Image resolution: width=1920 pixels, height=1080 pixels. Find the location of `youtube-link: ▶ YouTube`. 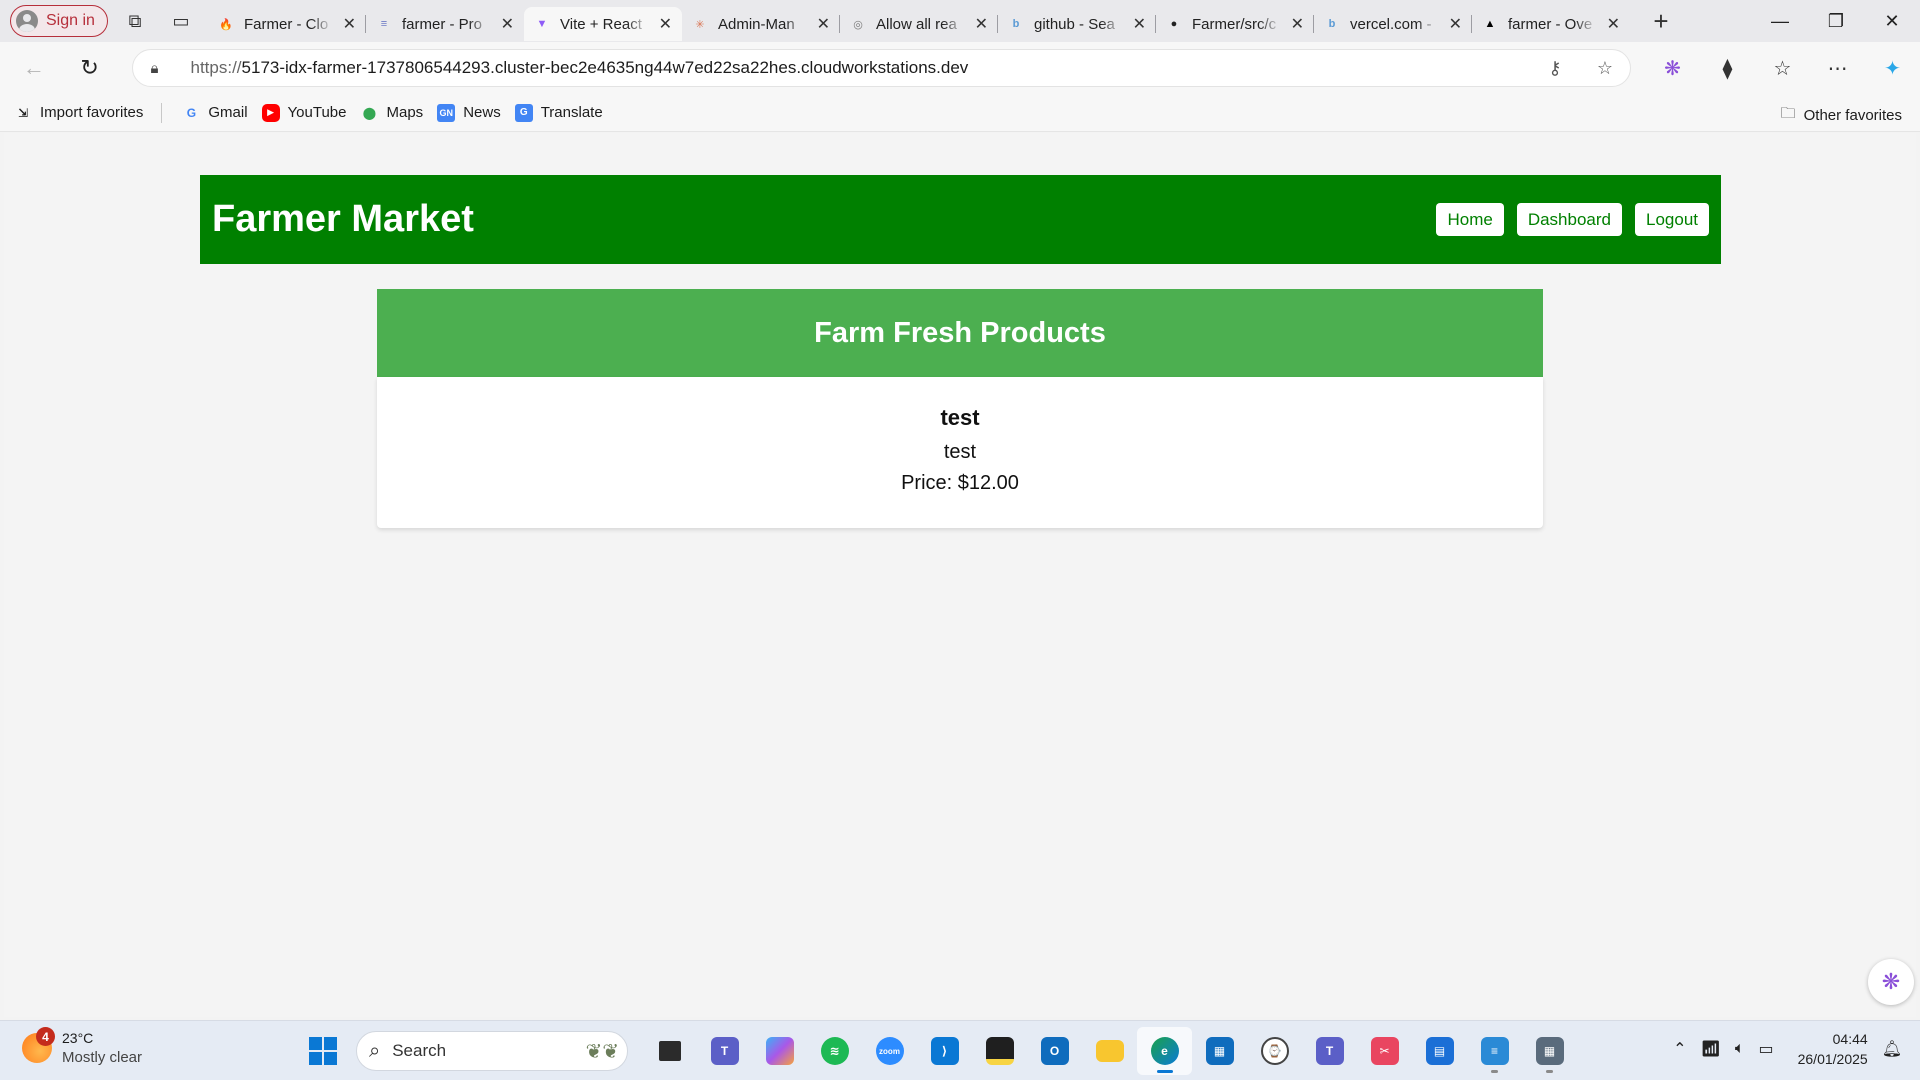

youtube-link: ▶ YouTube is located at coordinates (304, 112).